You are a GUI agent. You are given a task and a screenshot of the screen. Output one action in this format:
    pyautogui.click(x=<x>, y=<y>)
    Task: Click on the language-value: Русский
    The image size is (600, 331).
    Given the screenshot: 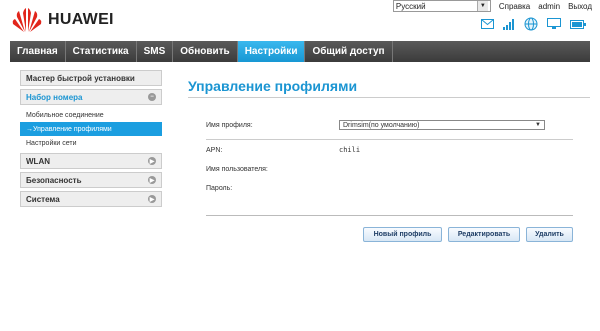 What is the action you would take?
    pyautogui.click(x=410, y=6)
    